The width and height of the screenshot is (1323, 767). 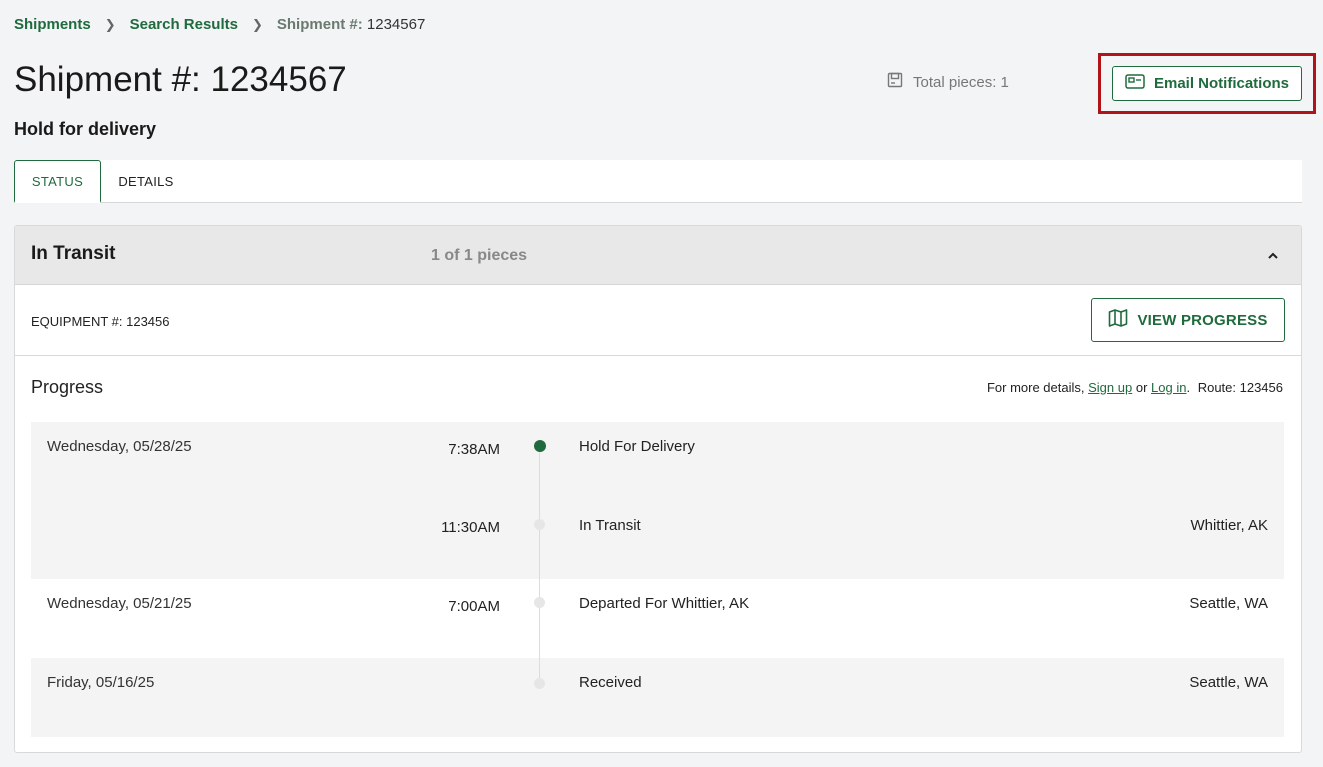 What do you see at coordinates (57, 181) in the screenshot?
I see `tab-status: STATUS` at bounding box center [57, 181].